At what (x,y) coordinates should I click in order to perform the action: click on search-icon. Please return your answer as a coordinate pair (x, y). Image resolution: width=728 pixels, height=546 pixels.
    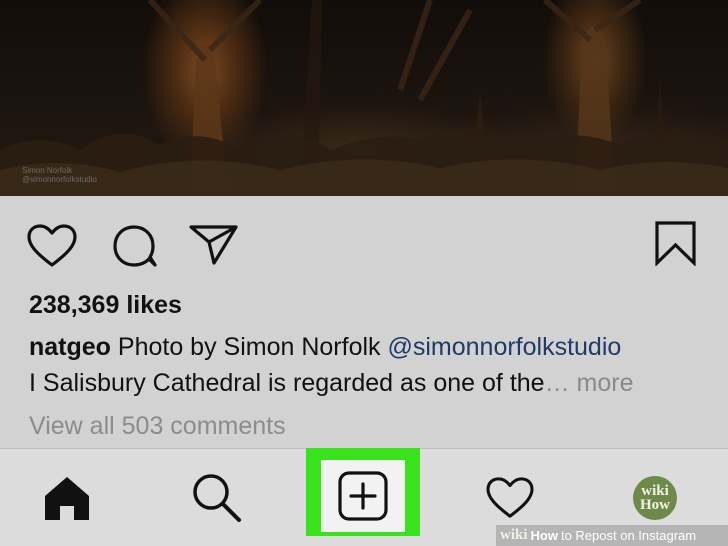
    Looking at the image, I should click on (217, 498).